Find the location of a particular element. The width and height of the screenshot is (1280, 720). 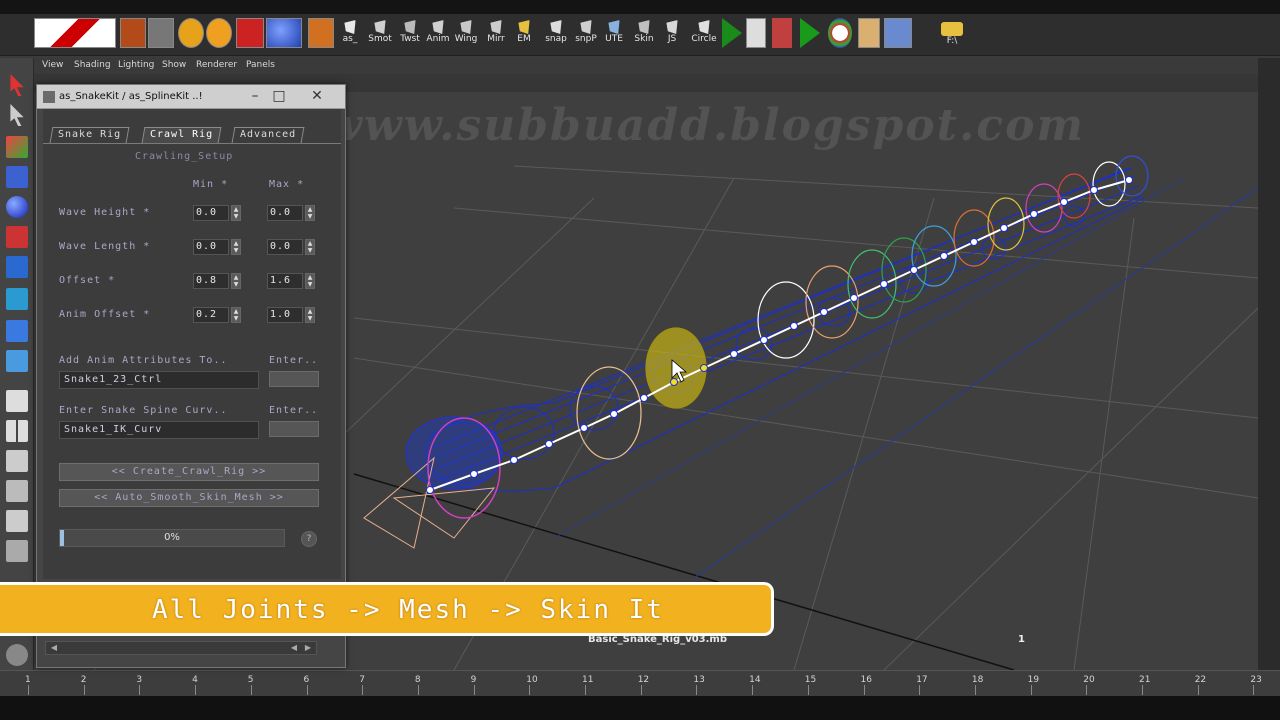

window-title-bar: as_SnakeKit / as_SplineKit ..! – □ ✕ is located at coordinates (191, 97).